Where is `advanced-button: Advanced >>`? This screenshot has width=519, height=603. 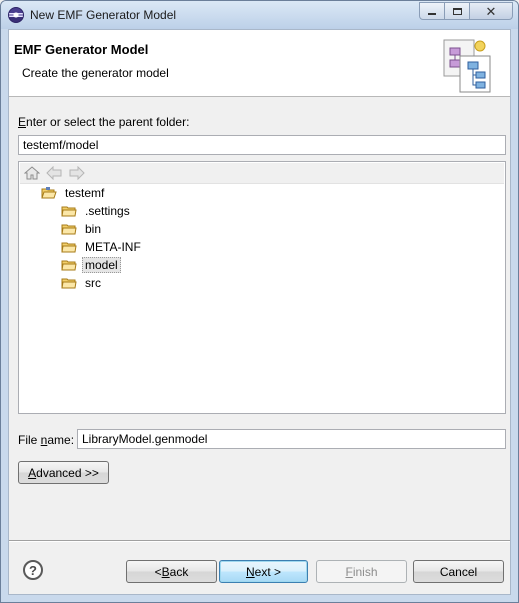
advanced-button: Advanced >> is located at coordinates (63, 472).